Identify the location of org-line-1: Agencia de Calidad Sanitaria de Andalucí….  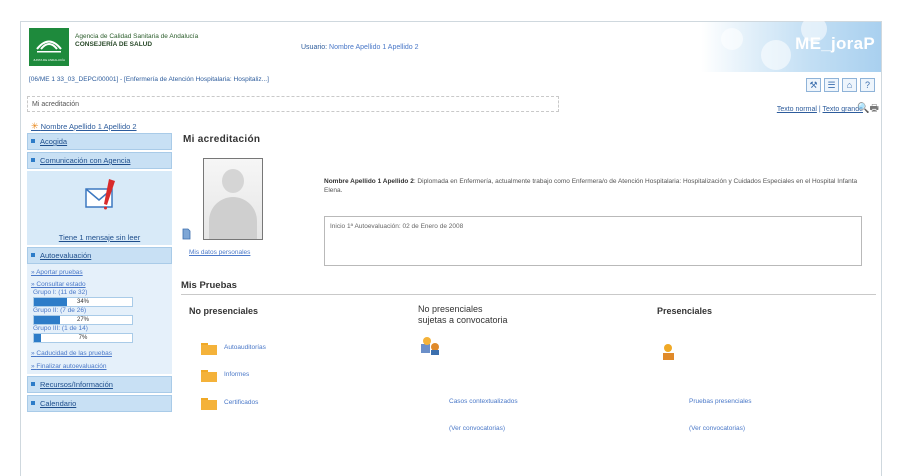
(137, 36).